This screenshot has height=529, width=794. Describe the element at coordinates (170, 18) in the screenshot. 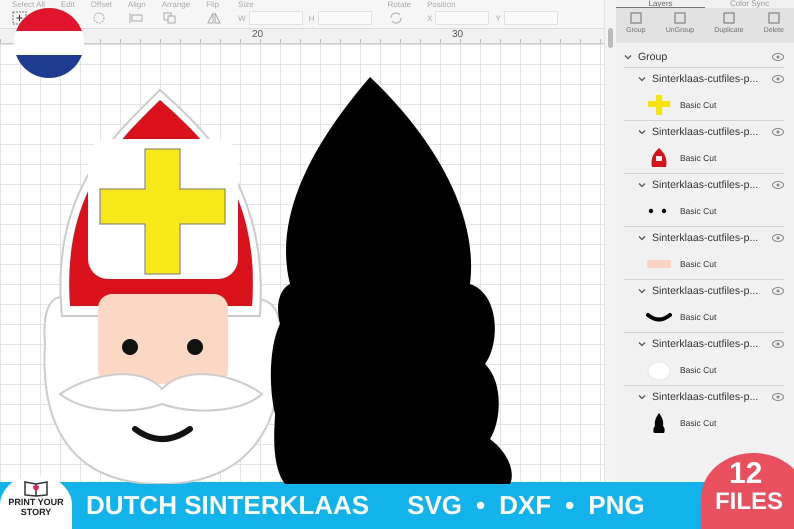

I see `arrange-icon` at that location.